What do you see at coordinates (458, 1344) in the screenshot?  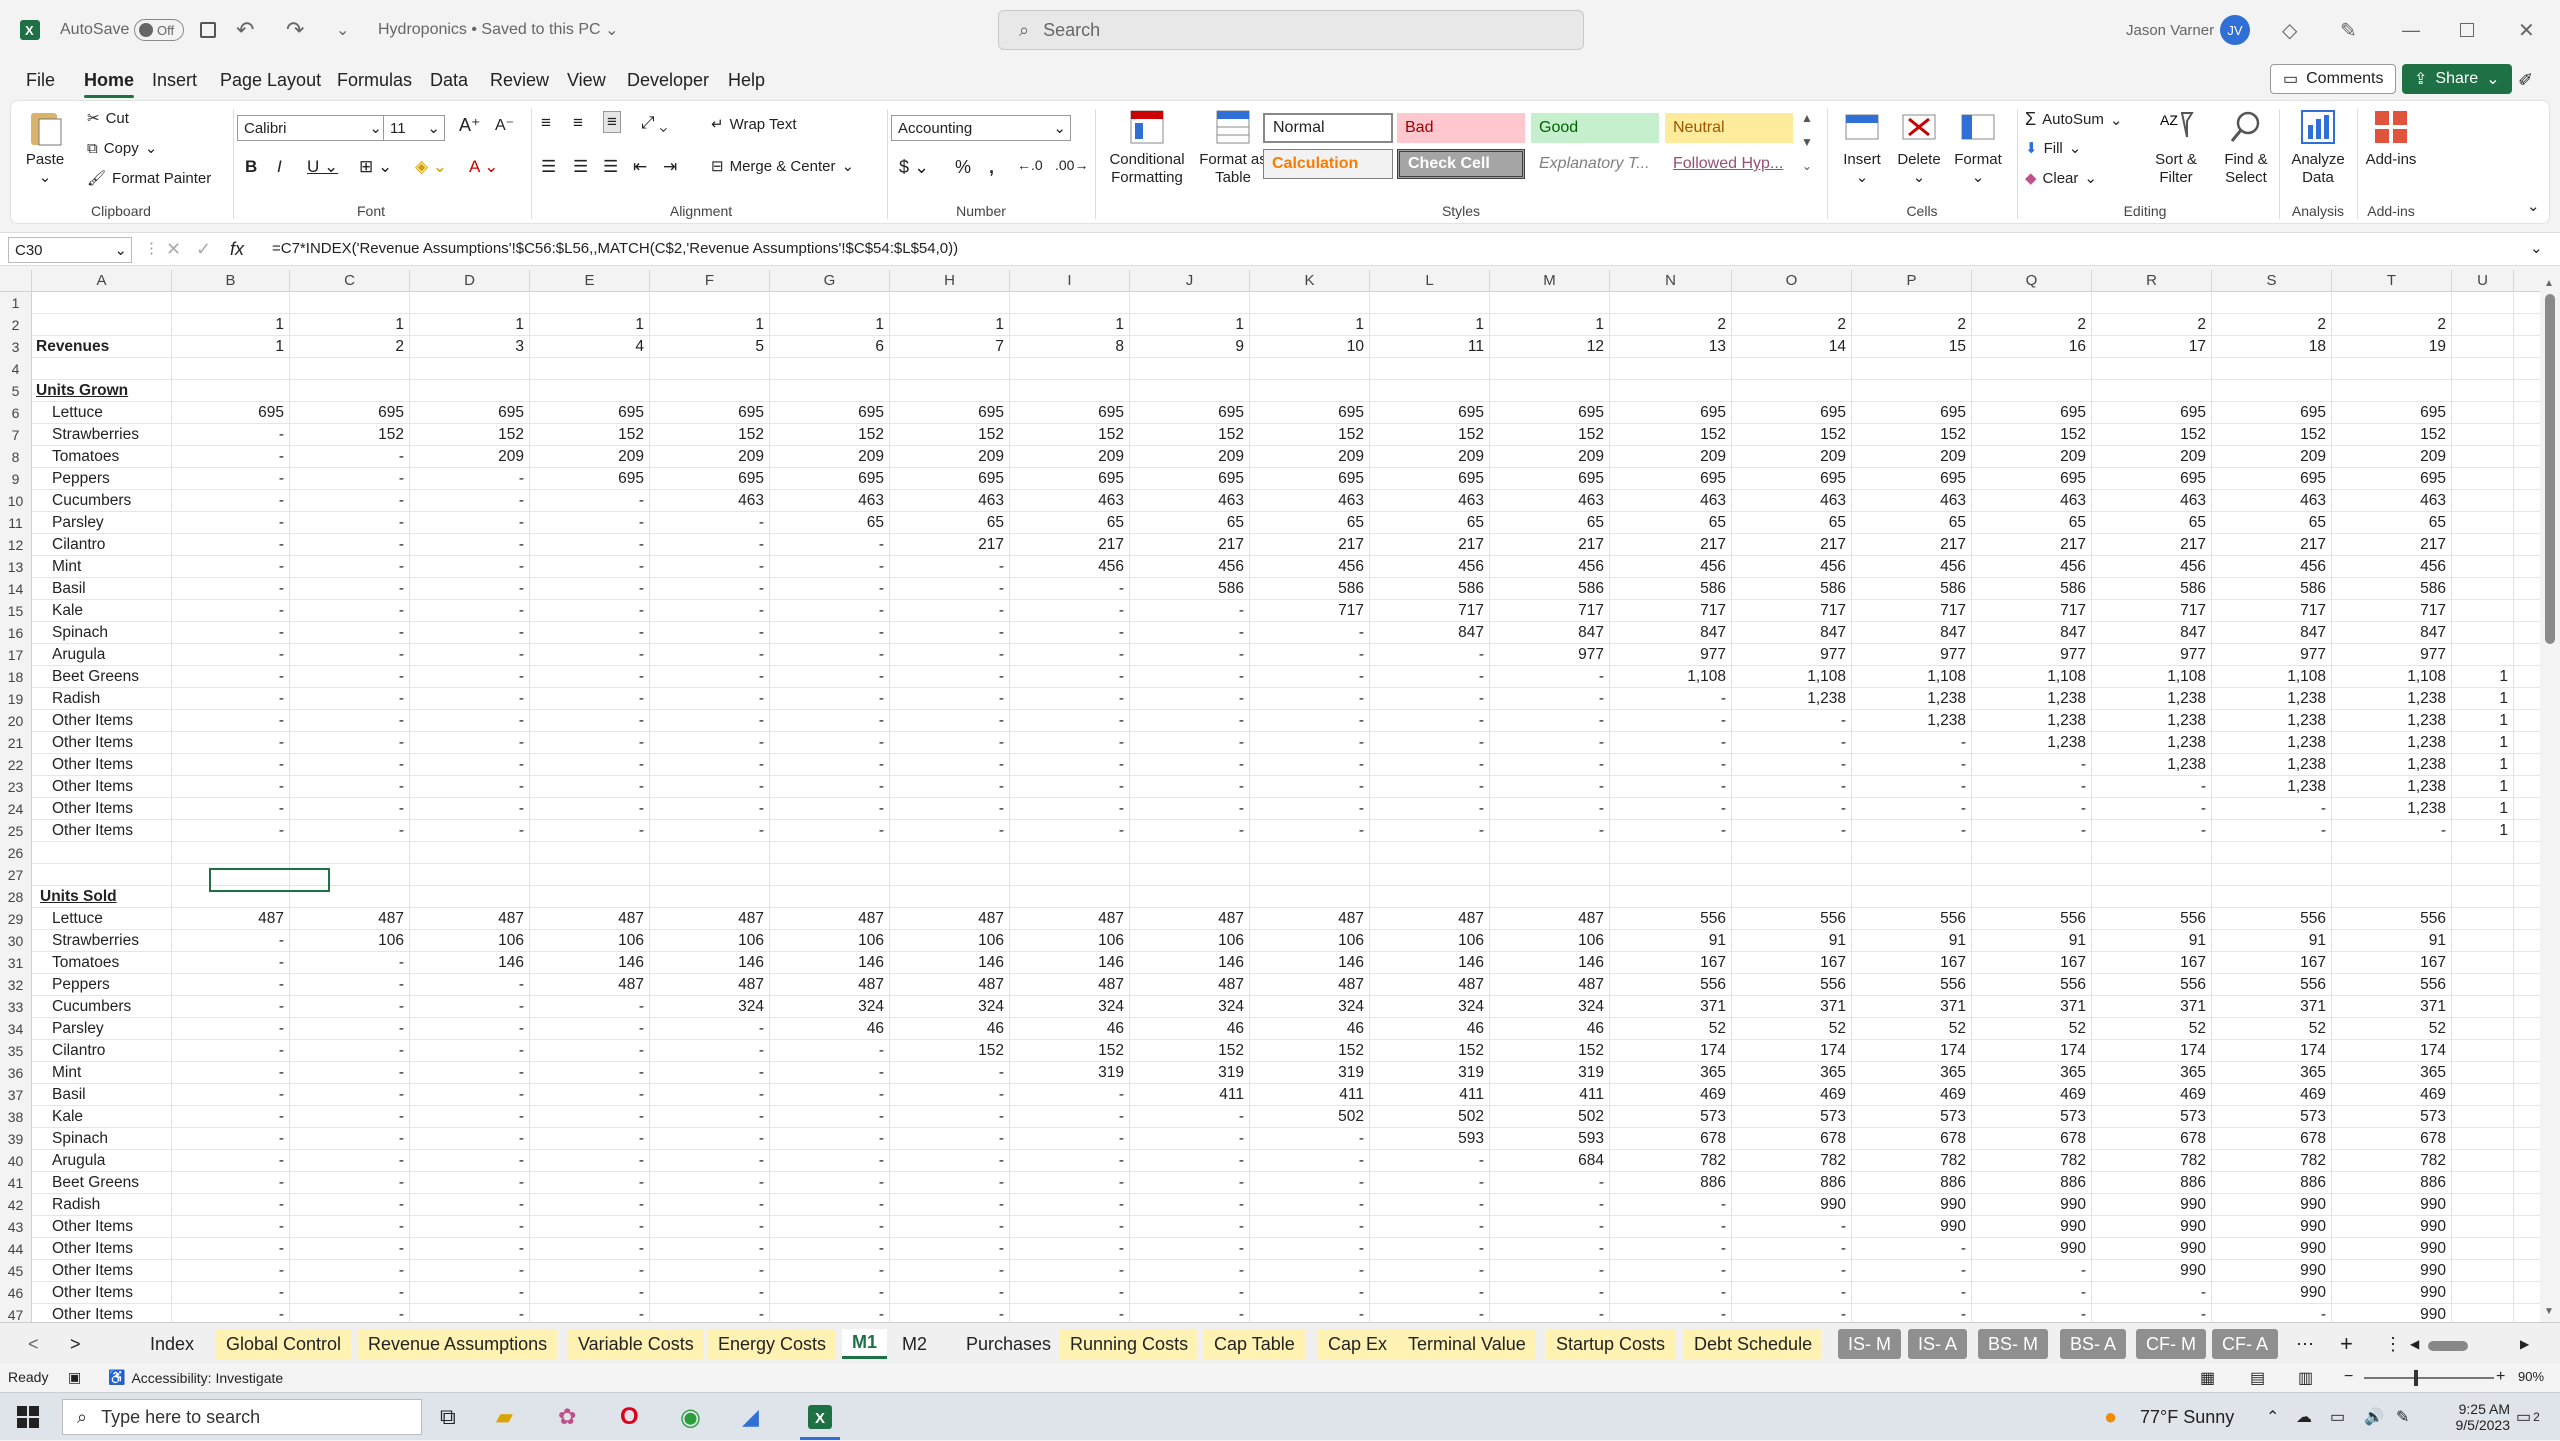 I see `sheet-tab: Revenue Assumptions` at bounding box center [458, 1344].